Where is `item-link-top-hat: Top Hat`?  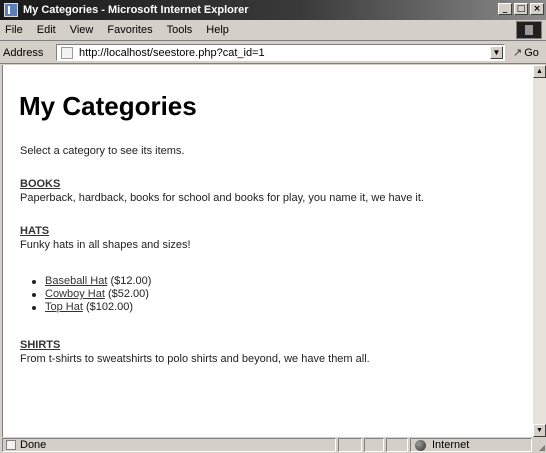
item-link-top-hat: Top Hat is located at coordinates (64, 307).